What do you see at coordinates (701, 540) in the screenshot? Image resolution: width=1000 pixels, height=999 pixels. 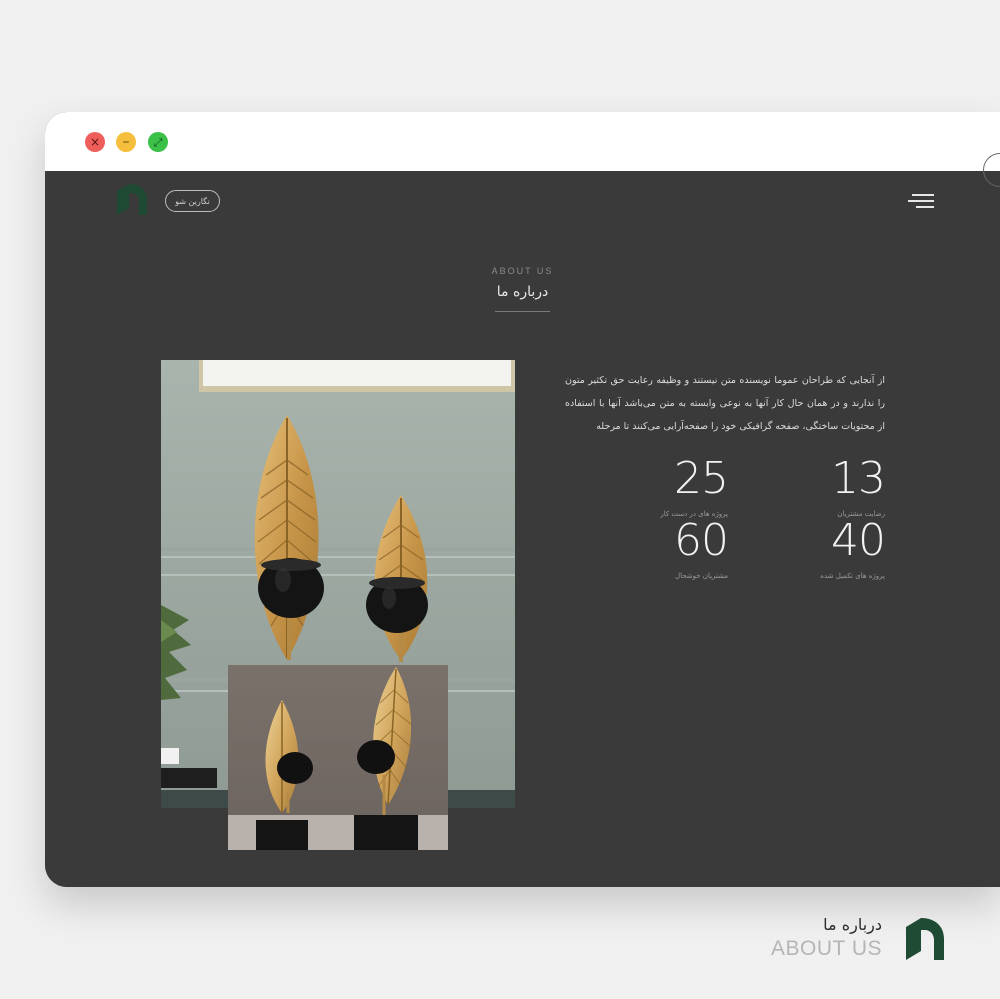 I see `stat-value: 60` at bounding box center [701, 540].